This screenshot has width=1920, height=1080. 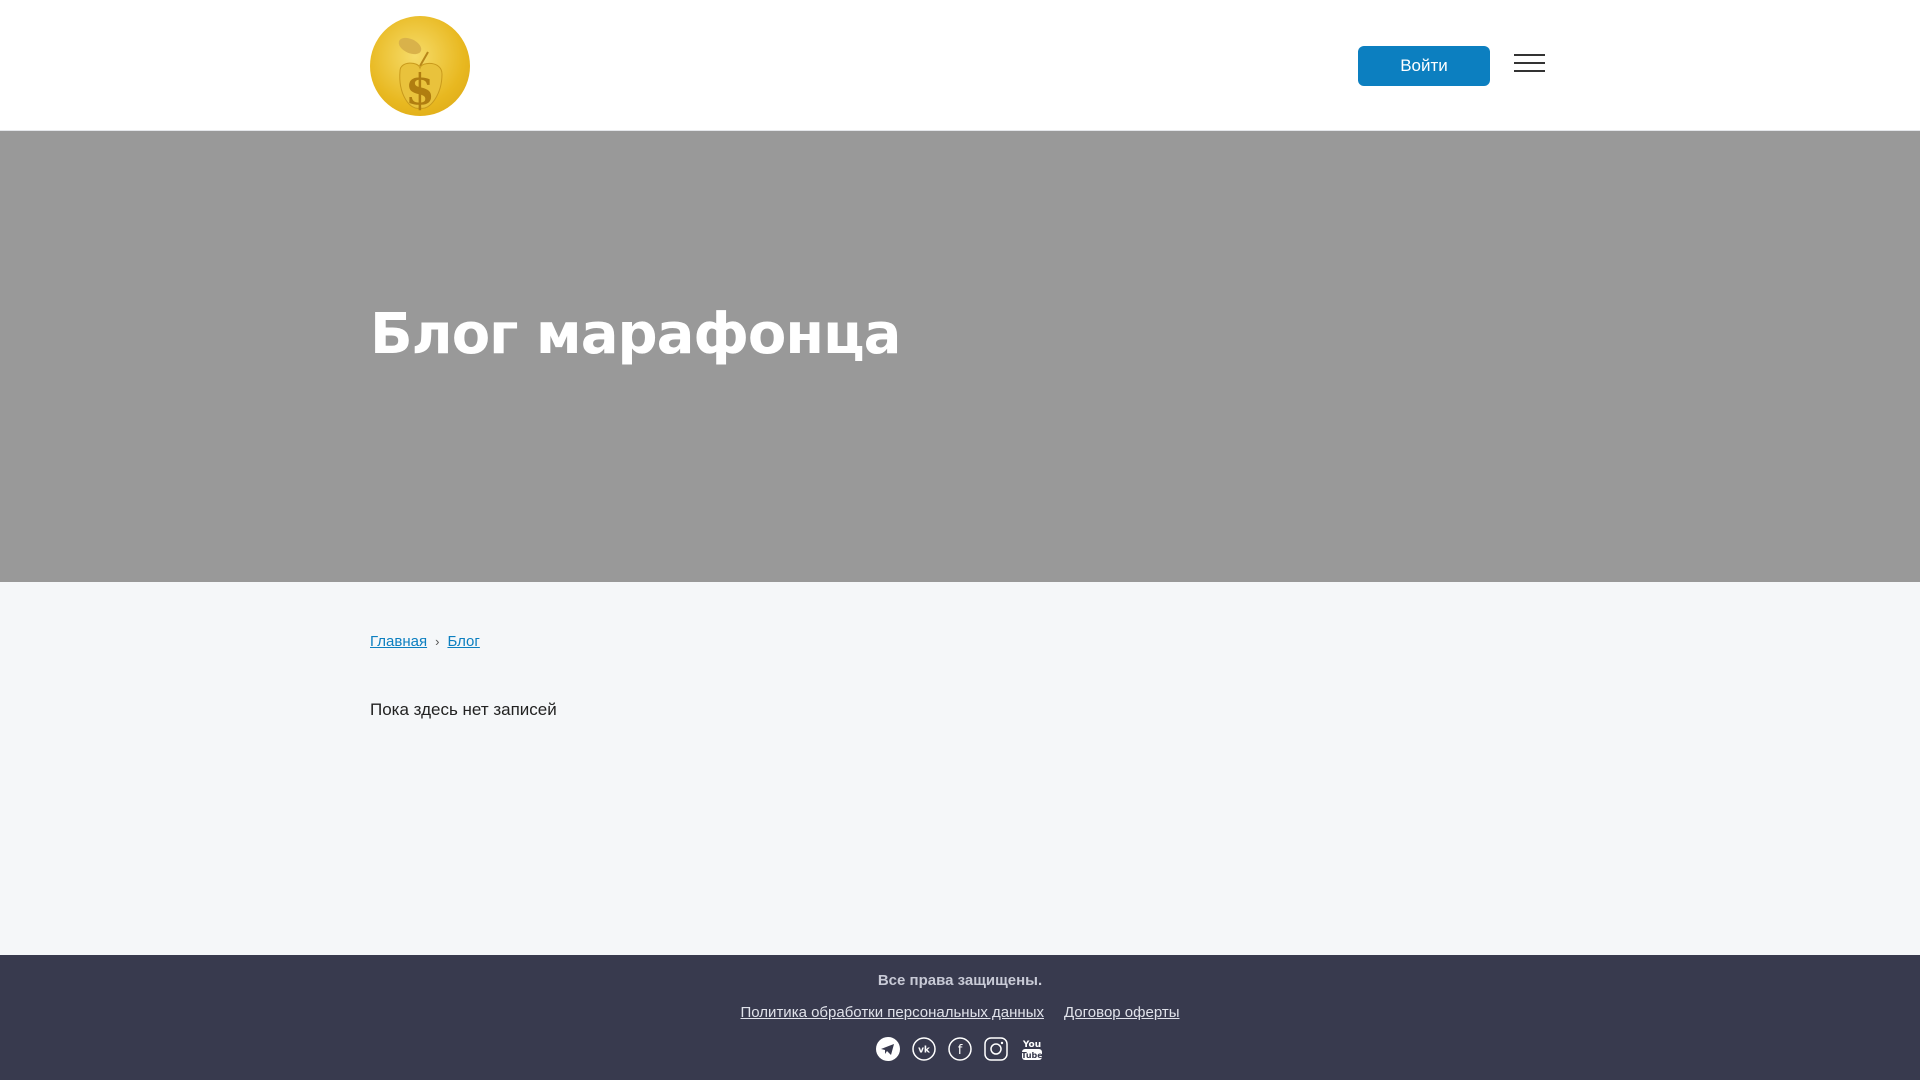 What do you see at coordinates (996, 1049) in the screenshot?
I see `instagram-icon` at bounding box center [996, 1049].